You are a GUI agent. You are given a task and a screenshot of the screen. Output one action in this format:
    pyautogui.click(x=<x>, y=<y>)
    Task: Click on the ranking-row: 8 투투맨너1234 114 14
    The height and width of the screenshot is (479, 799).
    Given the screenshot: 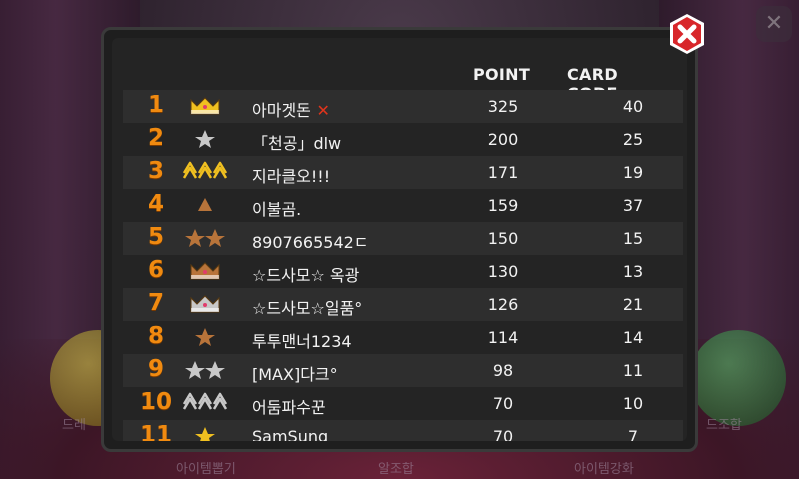 What is the action you would take?
    pyautogui.click(x=403, y=337)
    